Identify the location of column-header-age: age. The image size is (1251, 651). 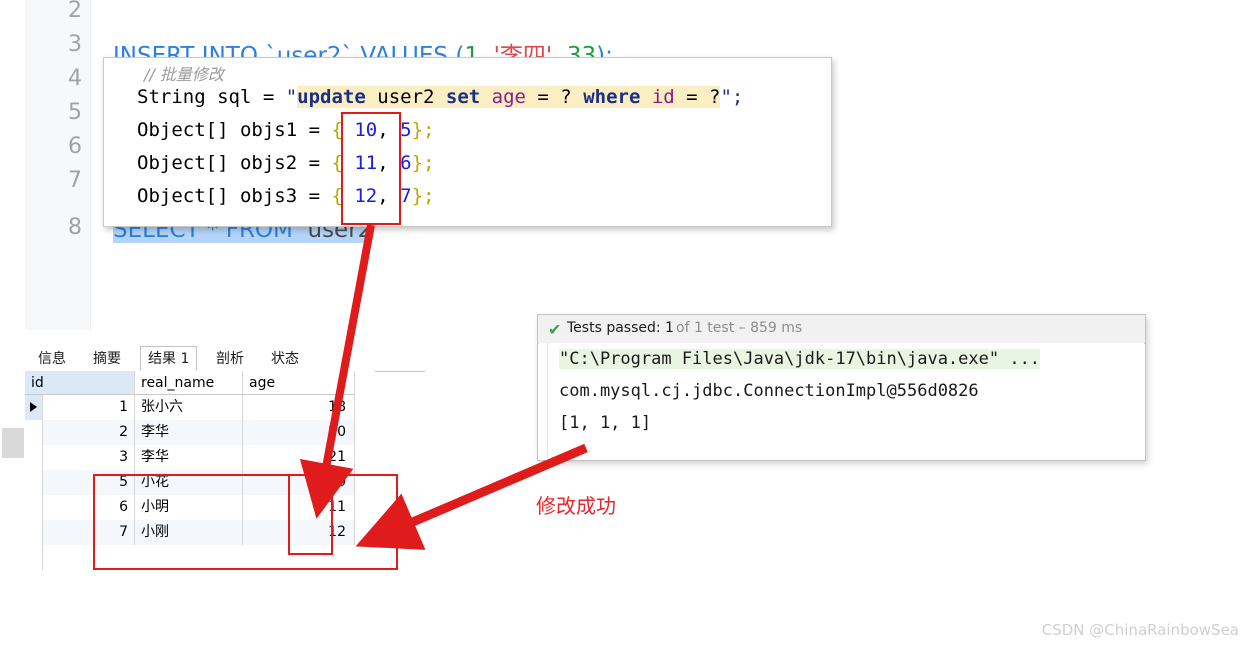
(299, 383).